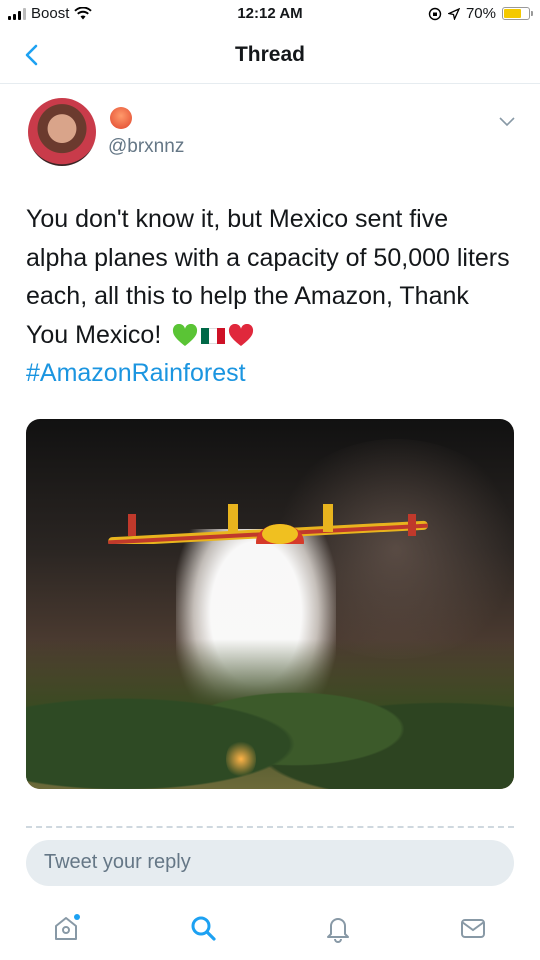 This screenshot has height=960, width=540. Describe the element at coordinates (268, 524) in the screenshot. I see `firefighting-plane-icon` at that location.